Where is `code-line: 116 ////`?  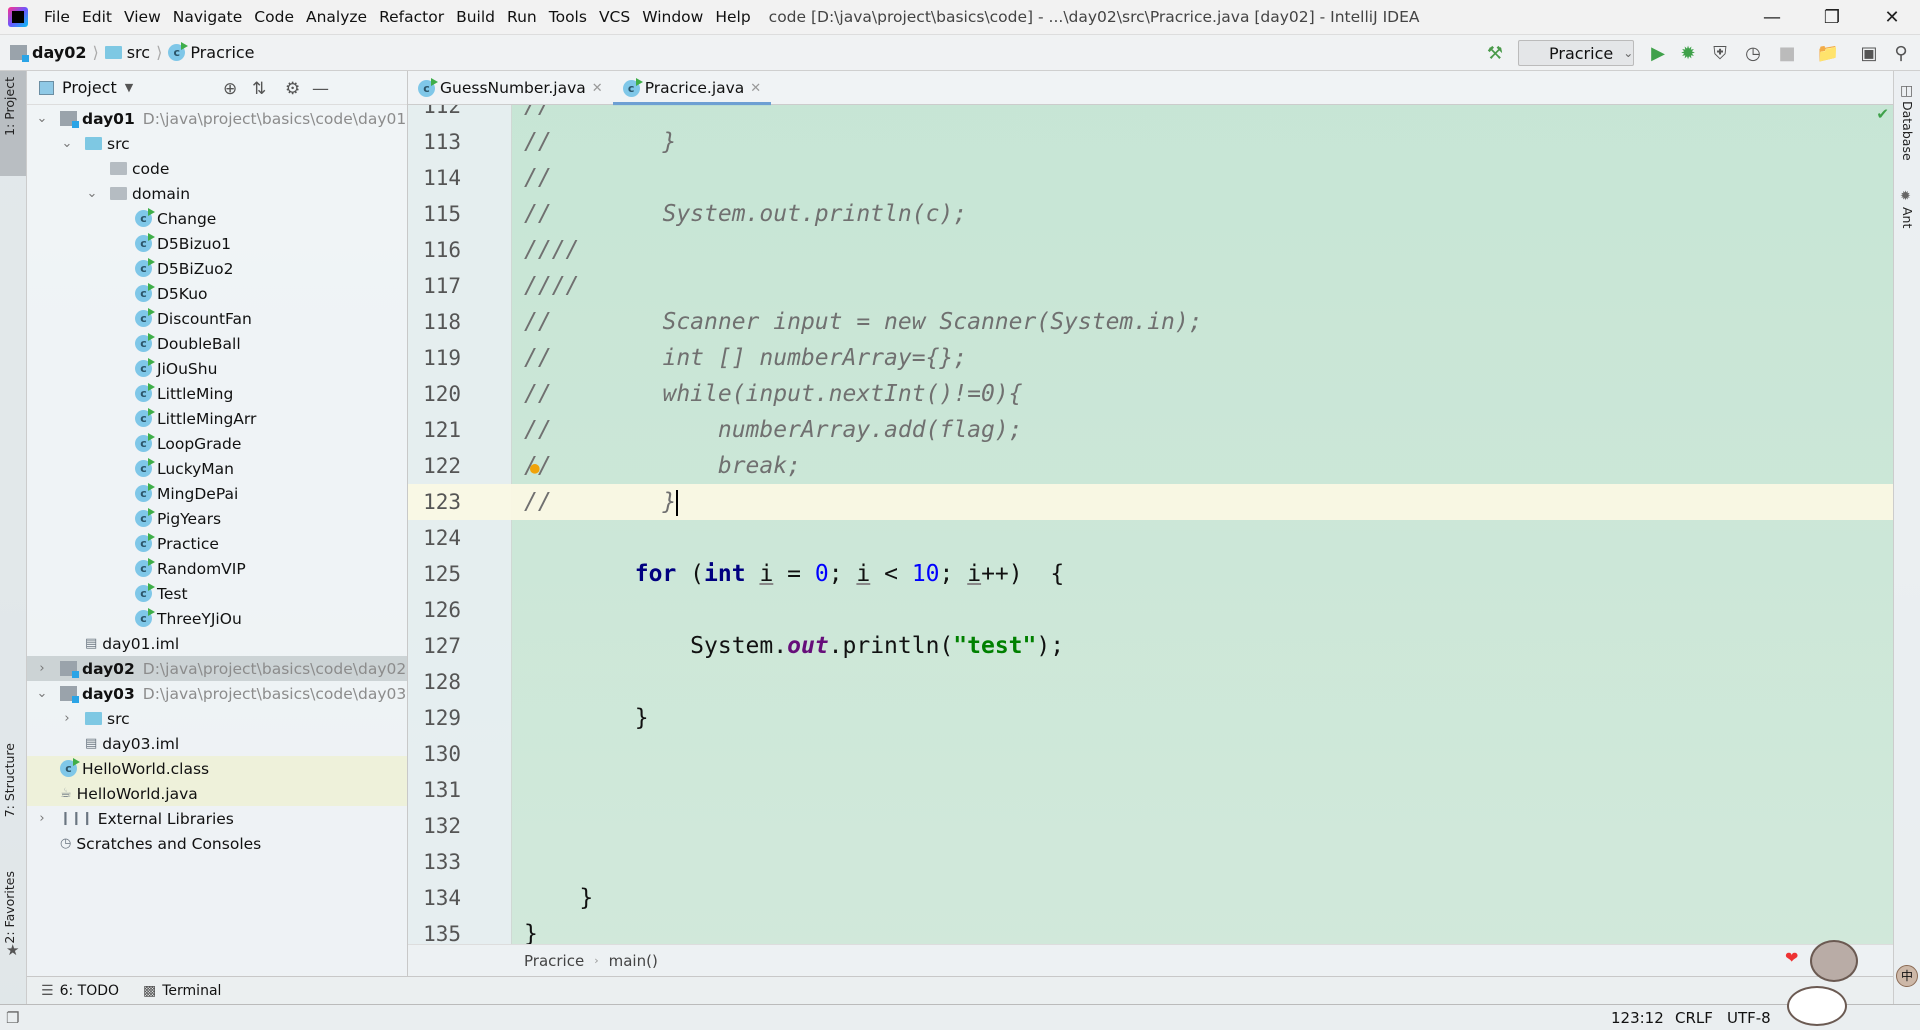 code-line: 116 //// is located at coordinates (1150, 250).